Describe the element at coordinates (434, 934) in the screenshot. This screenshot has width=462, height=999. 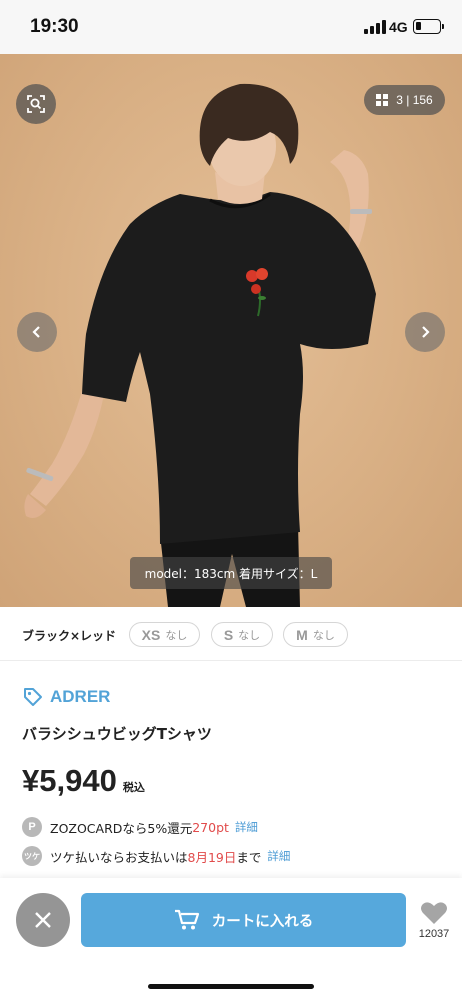
I see `favorite-count: 12037` at that location.